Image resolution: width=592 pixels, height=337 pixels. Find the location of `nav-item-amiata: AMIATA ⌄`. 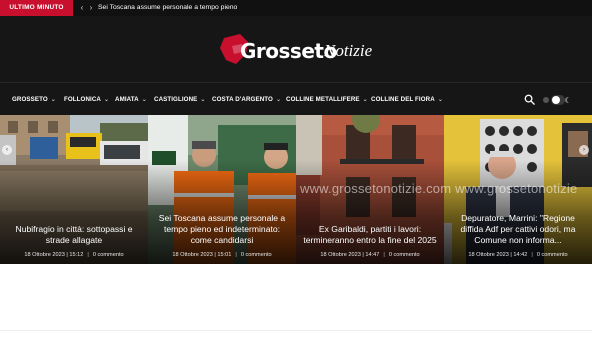

nav-item-amiata: AMIATA ⌄ is located at coordinates (131, 99).